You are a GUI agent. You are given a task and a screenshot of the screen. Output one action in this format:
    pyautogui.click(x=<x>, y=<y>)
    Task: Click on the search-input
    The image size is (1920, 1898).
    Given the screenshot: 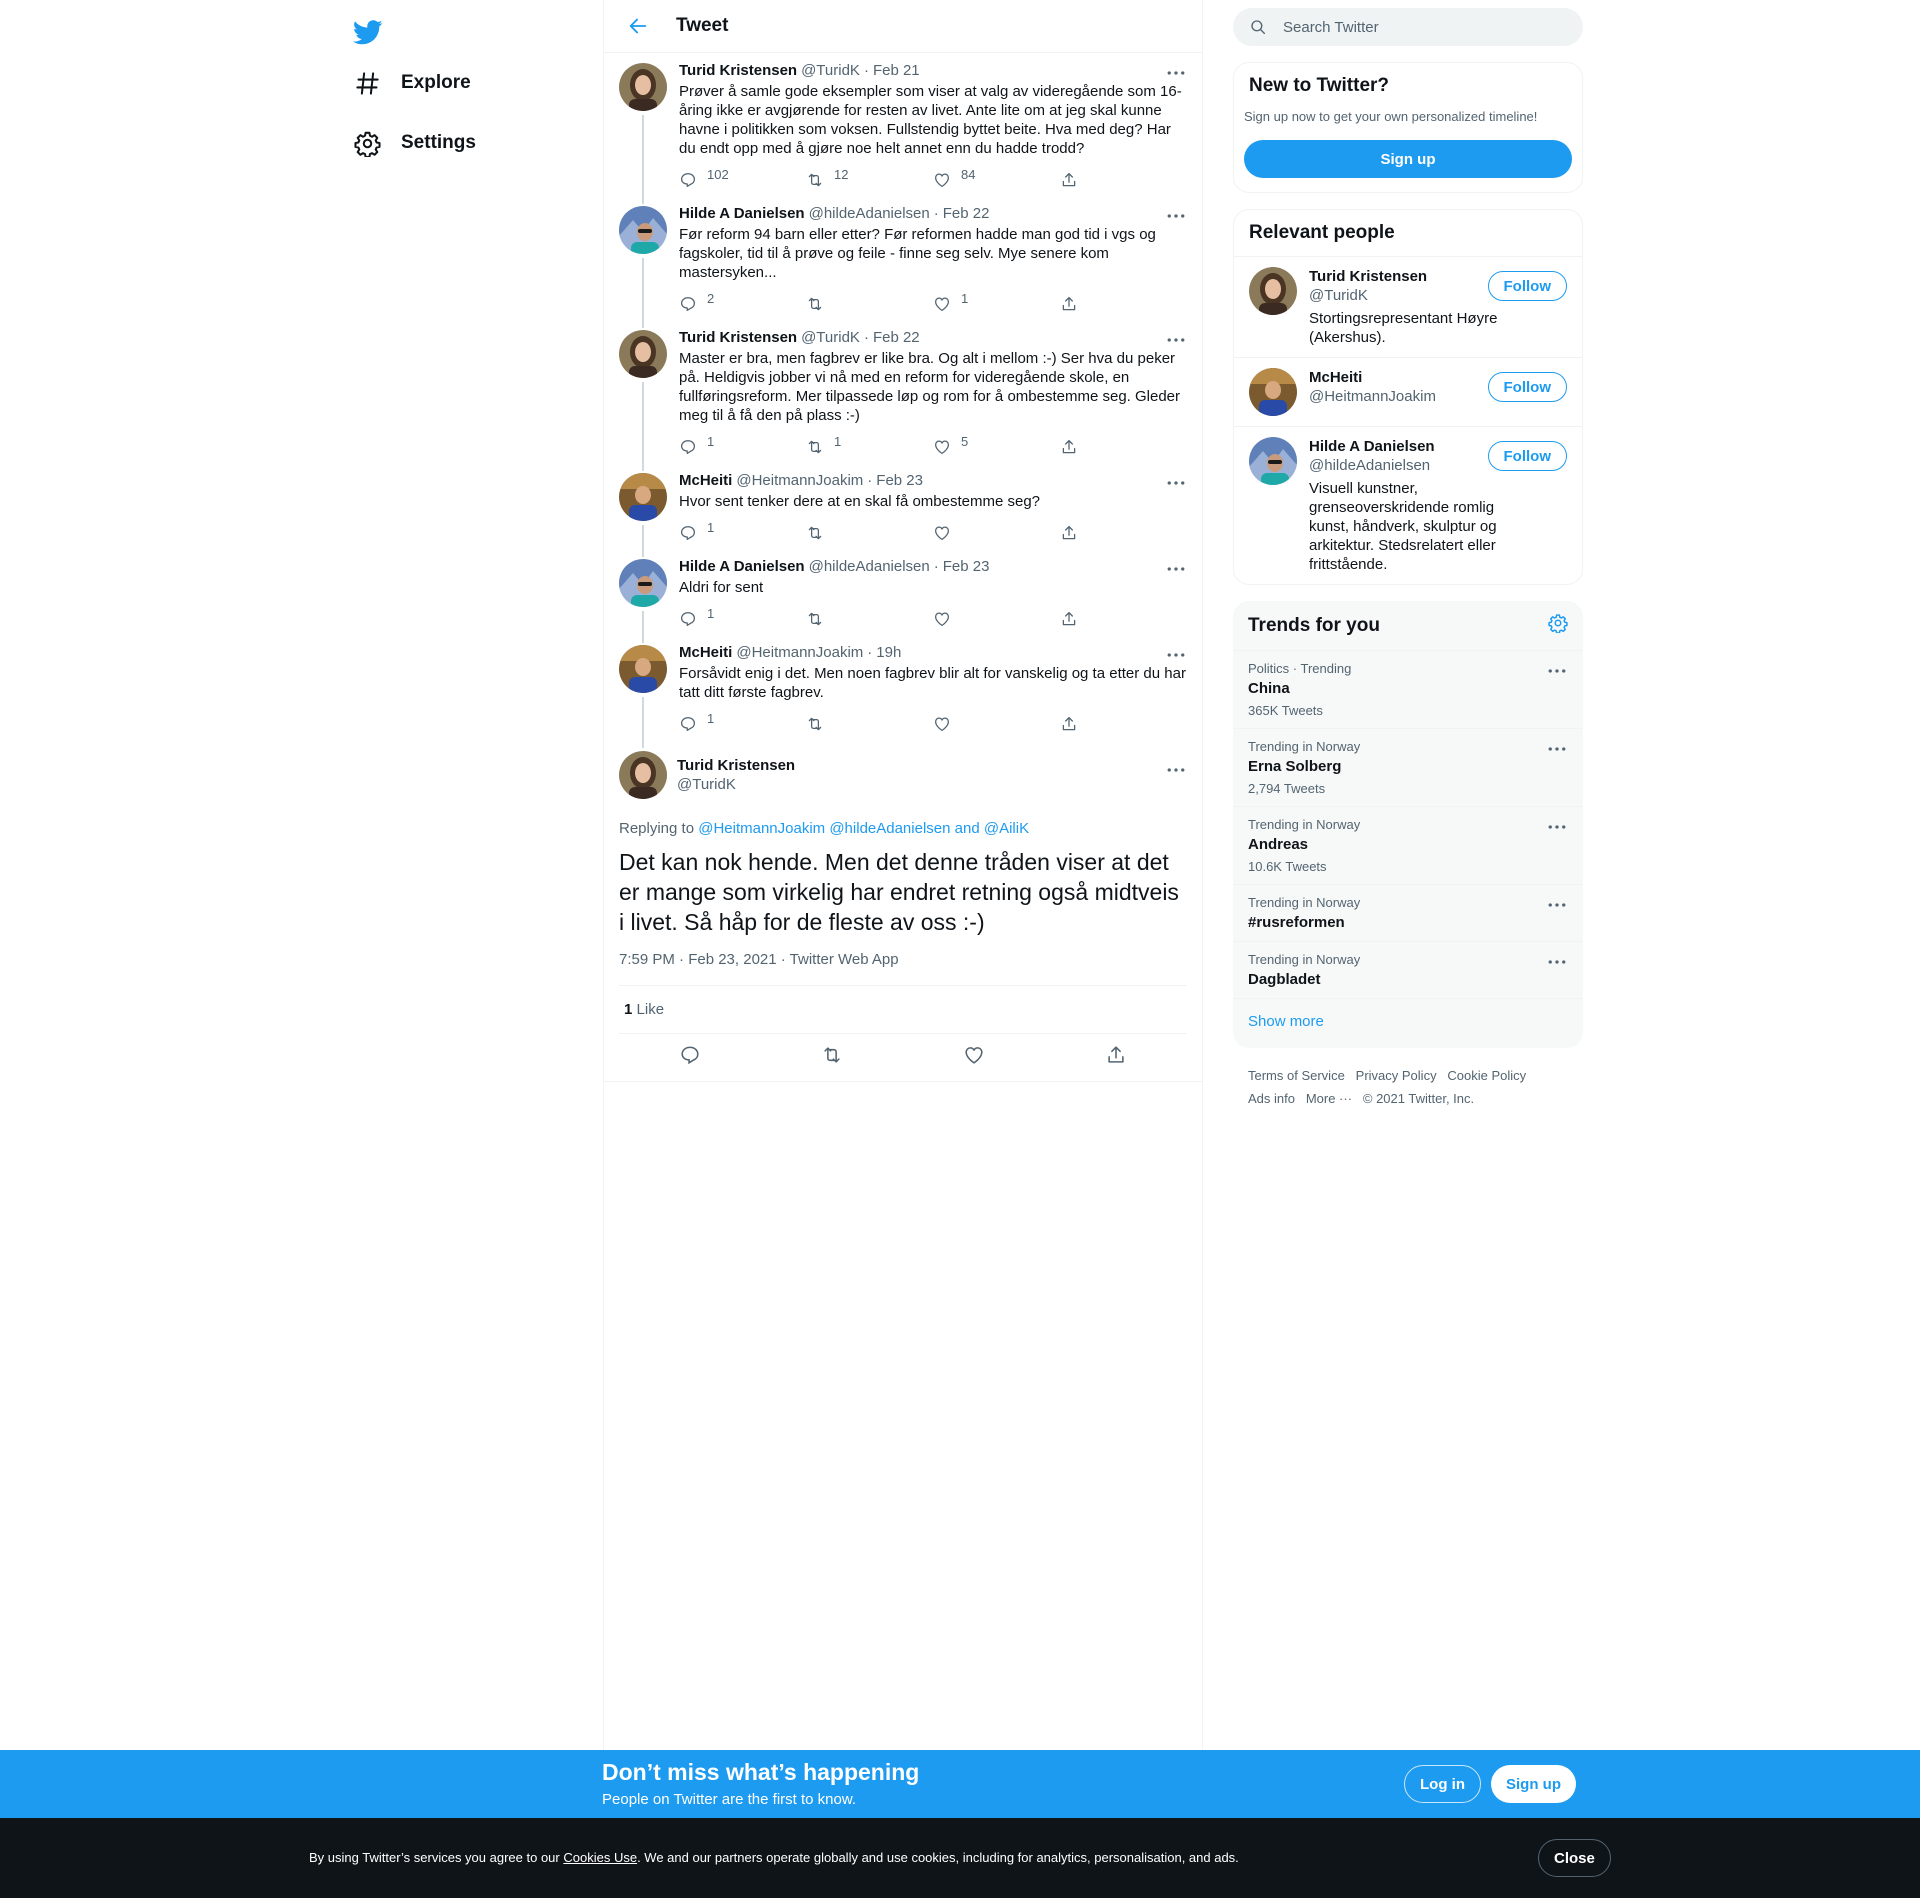 What is the action you would take?
    pyautogui.click(x=1418, y=27)
    